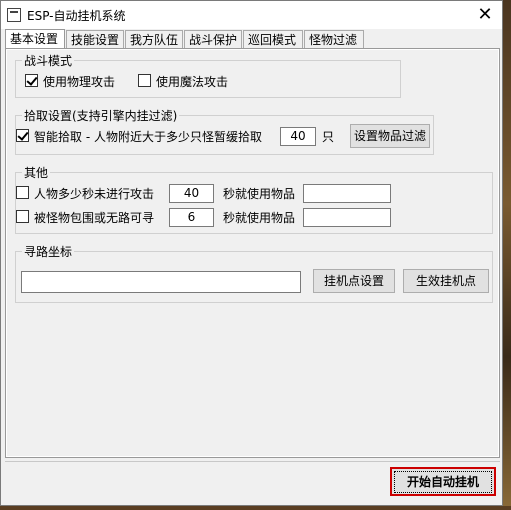 This screenshot has width=511, height=510. I want to click on start-auto-hang-label: 开始自动挂机, so click(443, 482).